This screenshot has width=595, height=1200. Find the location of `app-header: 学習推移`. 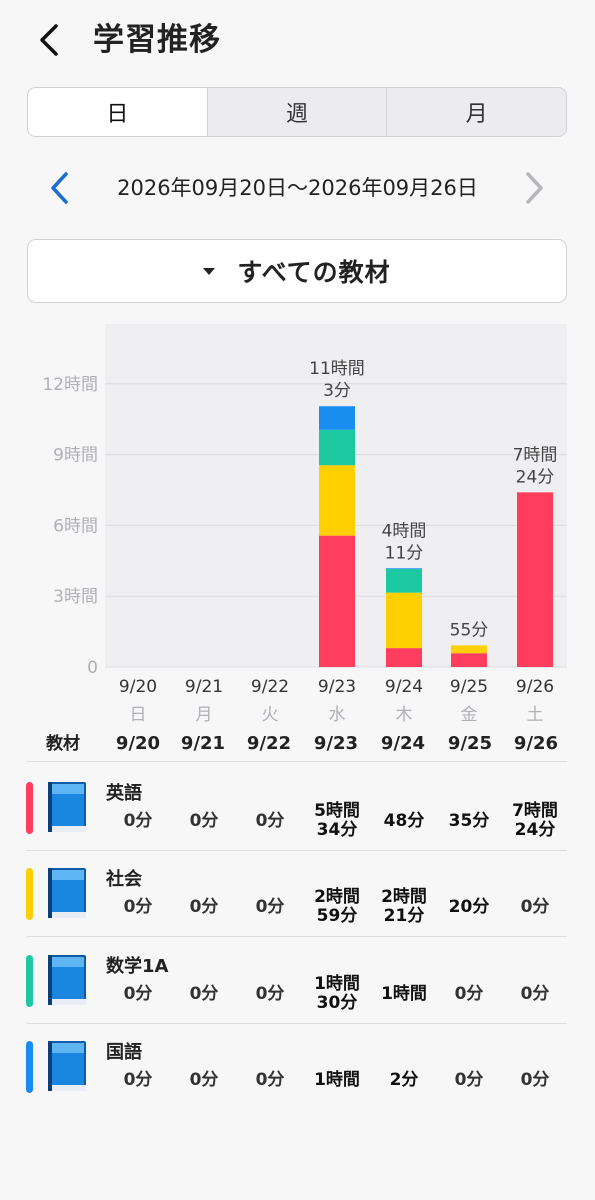

app-header: 学習推移 is located at coordinates (297, 40).